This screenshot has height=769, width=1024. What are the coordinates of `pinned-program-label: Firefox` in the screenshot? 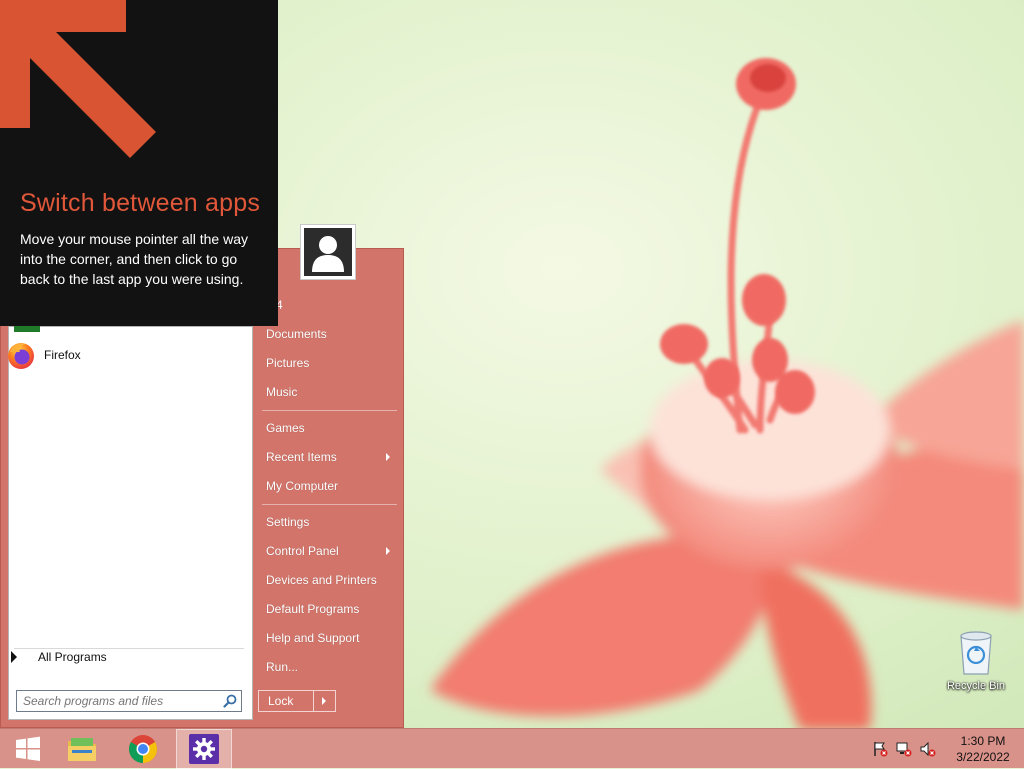 It's located at (62, 355).